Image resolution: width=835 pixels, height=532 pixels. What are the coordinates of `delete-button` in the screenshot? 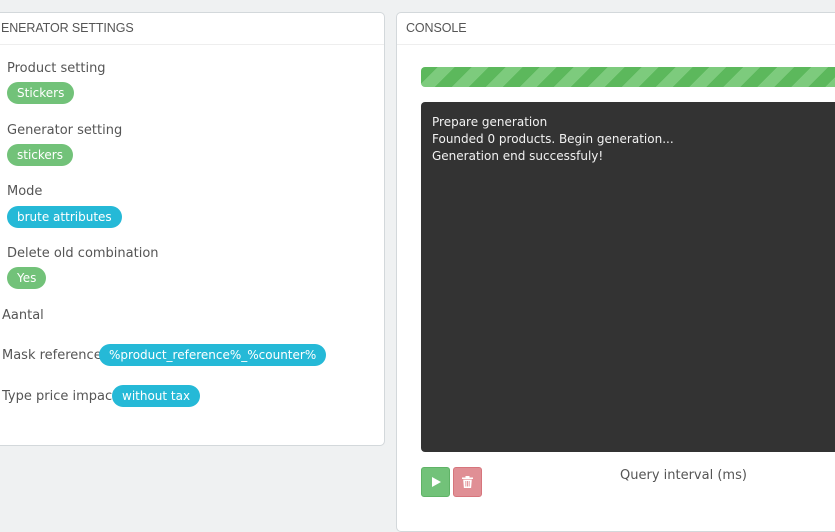 It's located at (467, 482).